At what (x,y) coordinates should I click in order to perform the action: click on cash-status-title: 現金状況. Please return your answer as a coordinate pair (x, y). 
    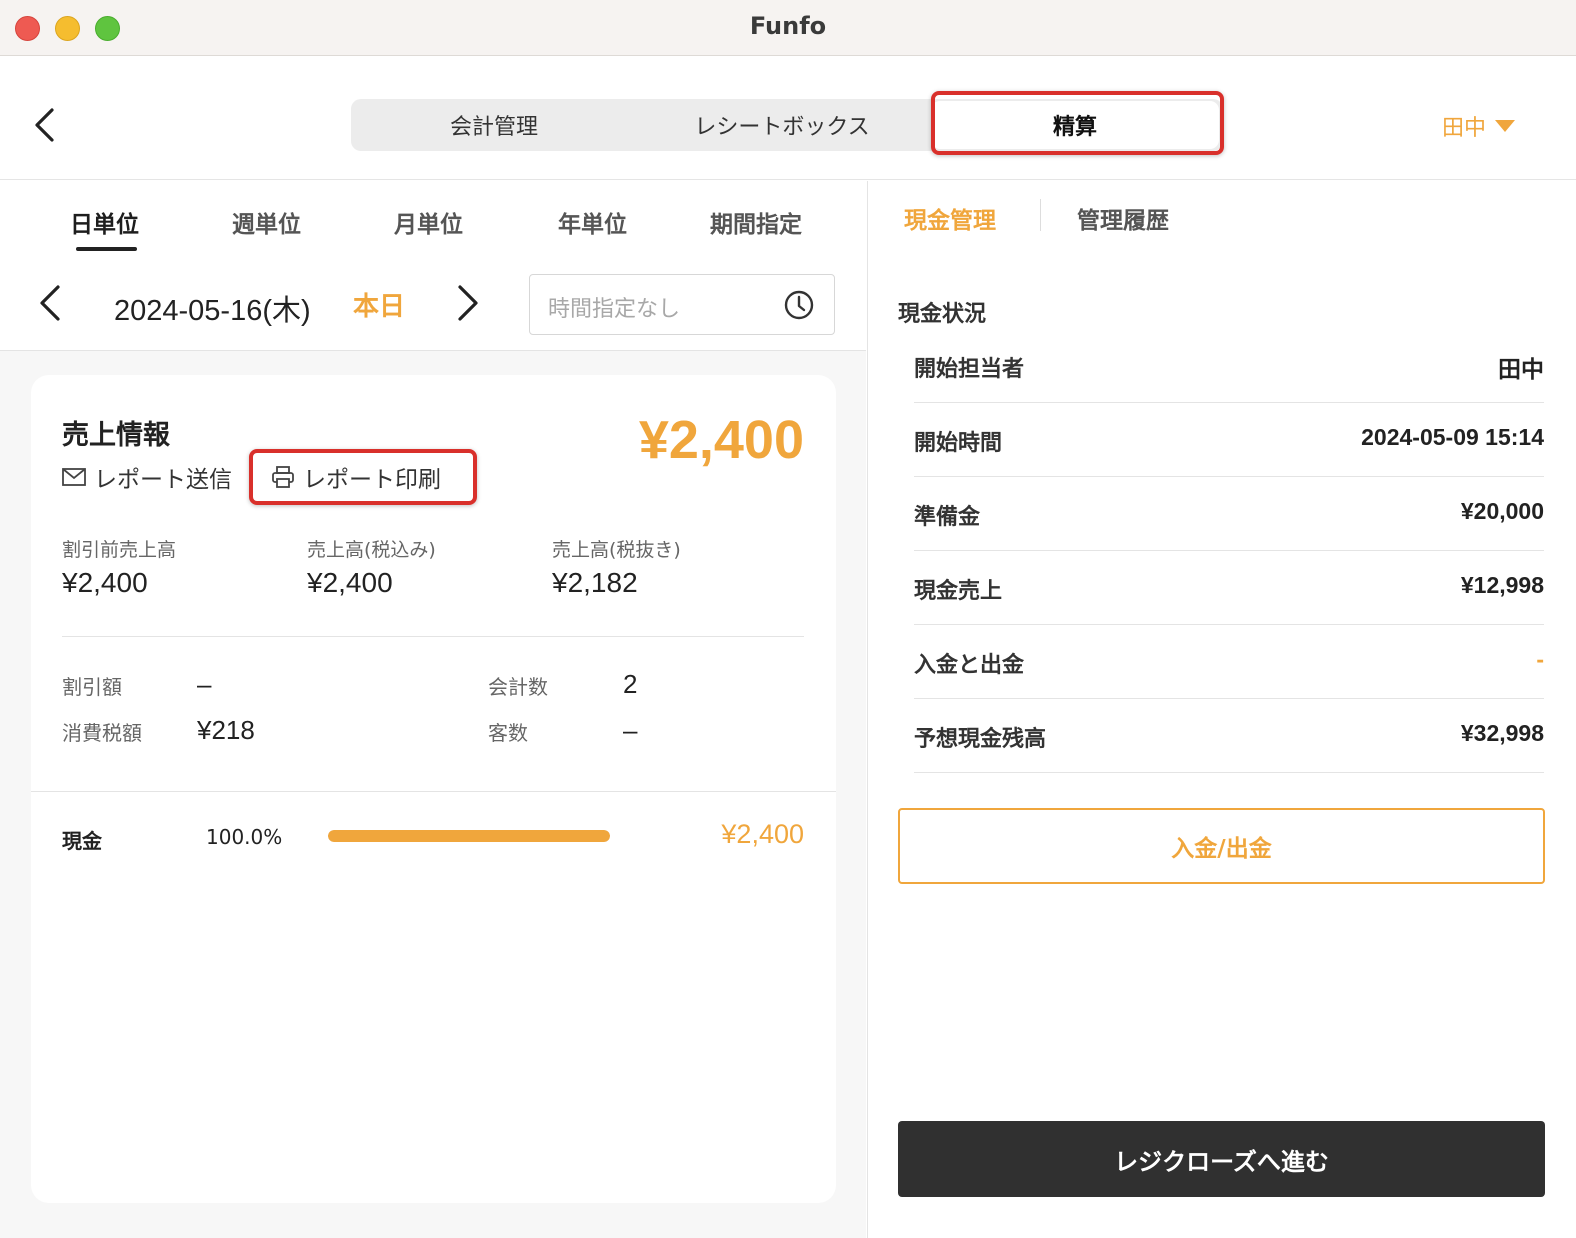
    Looking at the image, I should click on (942, 314).